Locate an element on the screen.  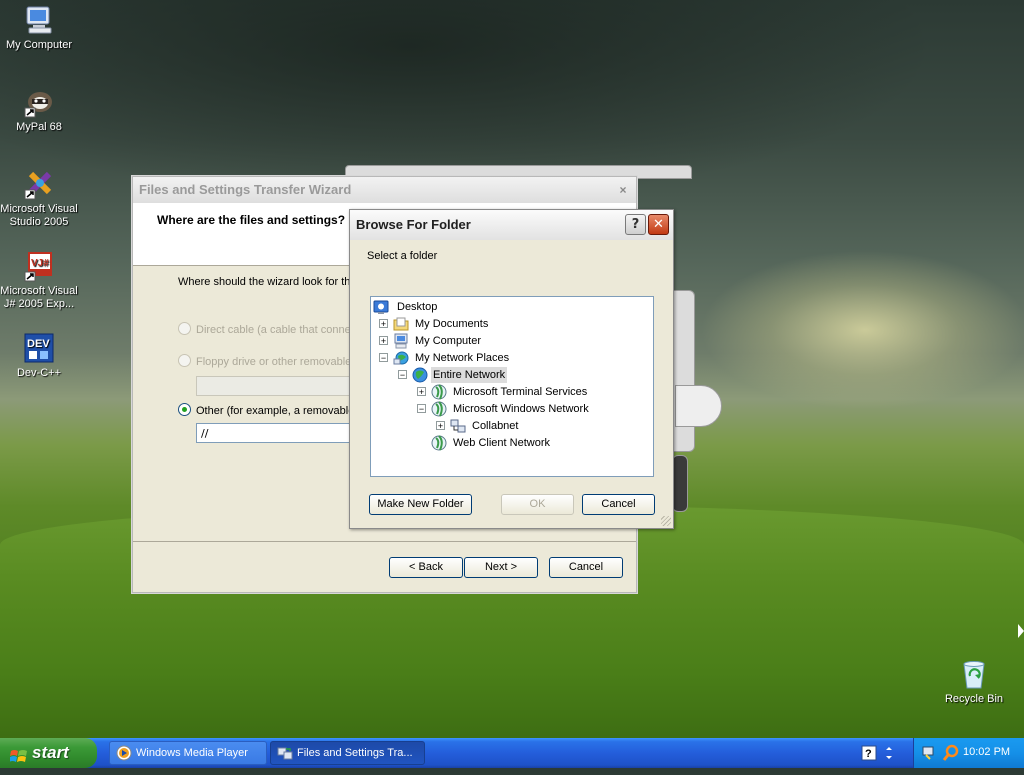
tree-item-label: Microsoft Windows Network is located at coordinates (521, 409).